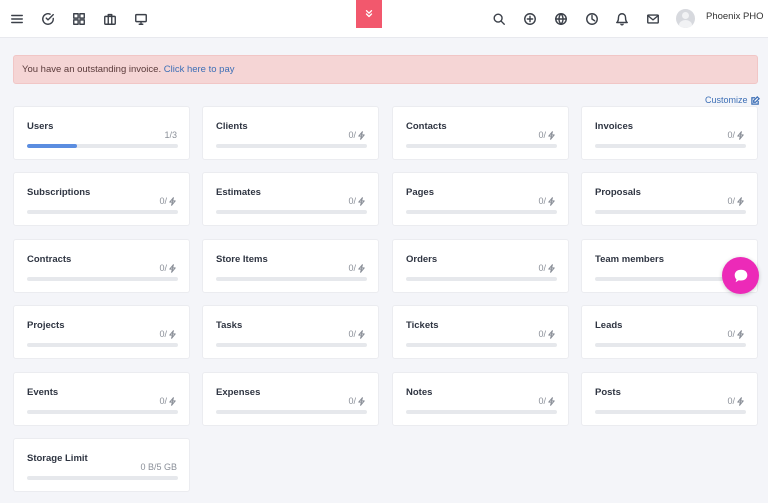 This screenshot has width=768, height=503. Describe the element at coordinates (158, 467) in the screenshot. I see `card-count-text: 0 B/5 GB` at that location.